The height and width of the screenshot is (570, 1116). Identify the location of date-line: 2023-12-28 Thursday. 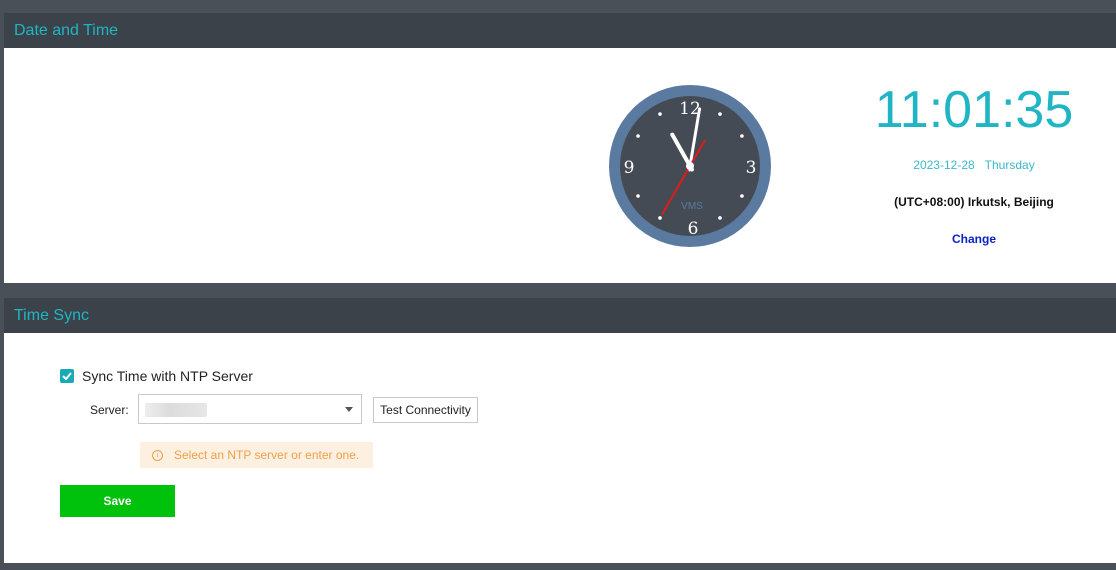
(974, 165).